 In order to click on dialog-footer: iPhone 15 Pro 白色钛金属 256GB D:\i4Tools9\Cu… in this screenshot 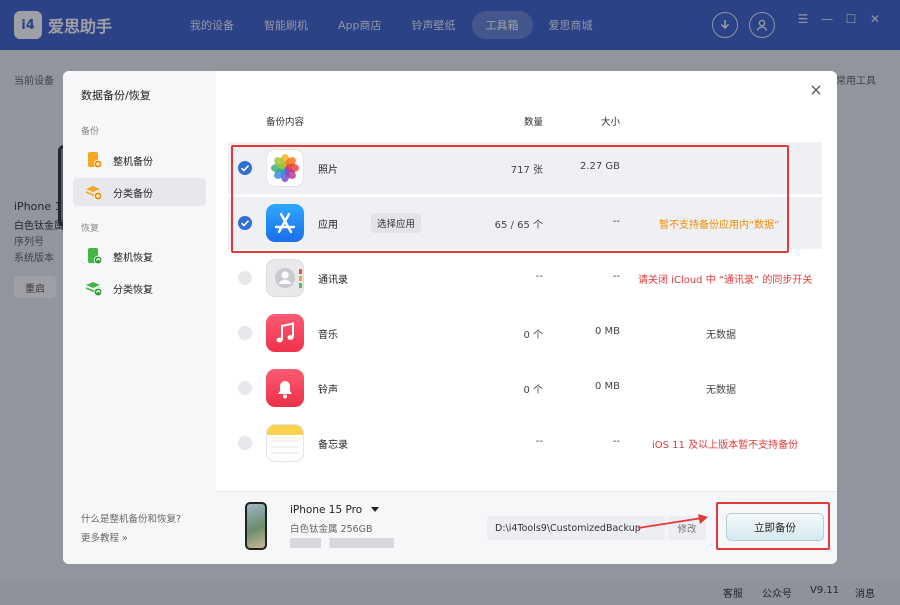, I will do `click(526, 527)`.